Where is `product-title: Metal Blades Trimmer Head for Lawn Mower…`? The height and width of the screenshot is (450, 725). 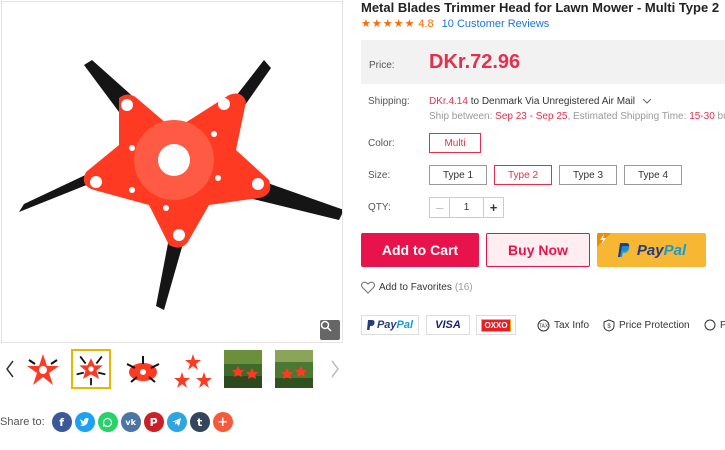 product-title: Metal Blades Trimmer Head for Lawn Mower… is located at coordinates (540, 7).